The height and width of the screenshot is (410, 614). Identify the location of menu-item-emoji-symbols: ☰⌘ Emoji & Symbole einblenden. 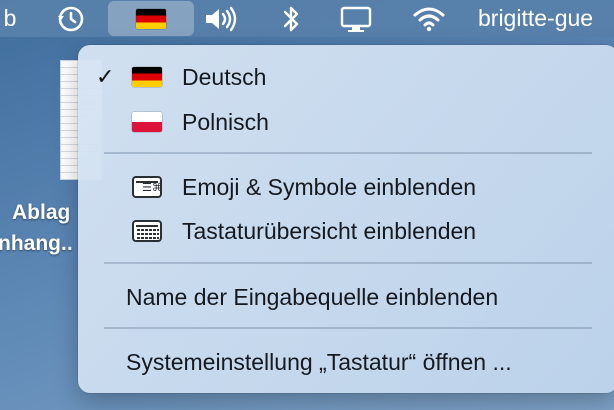
(346, 187).